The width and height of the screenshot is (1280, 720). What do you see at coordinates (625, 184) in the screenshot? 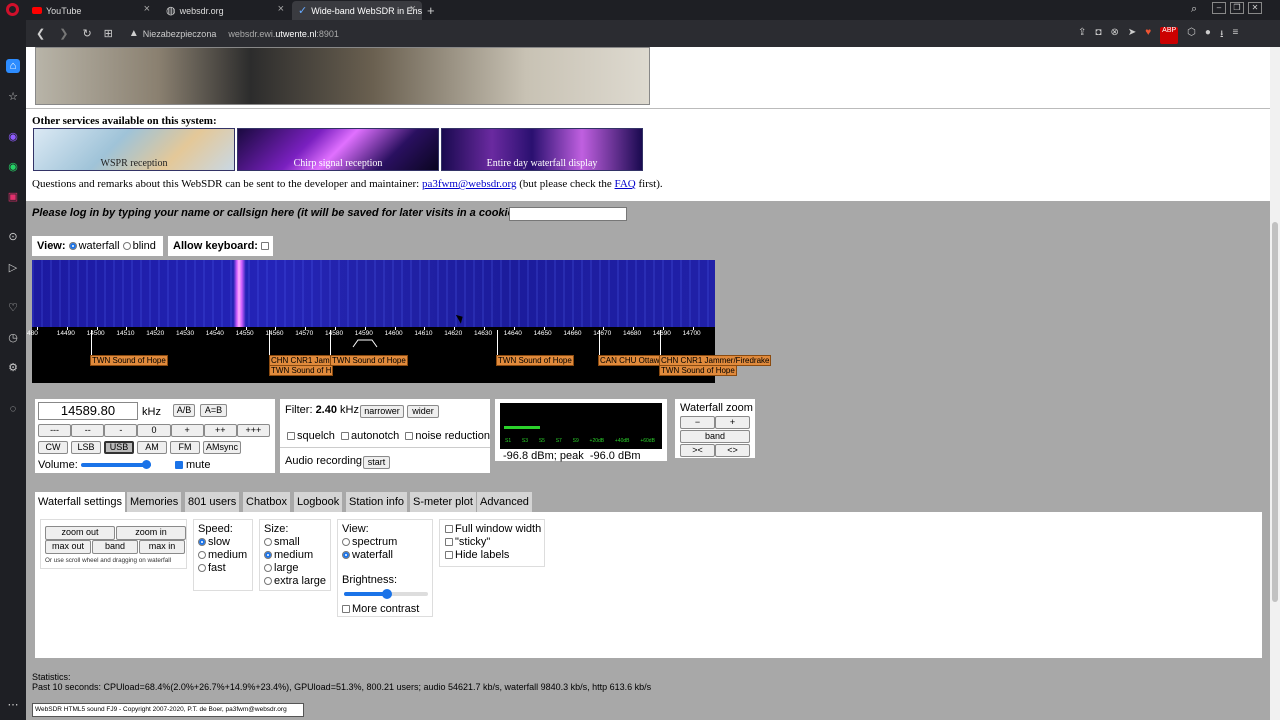
I see `faq-link: FAQ` at bounding box center [625, 184].